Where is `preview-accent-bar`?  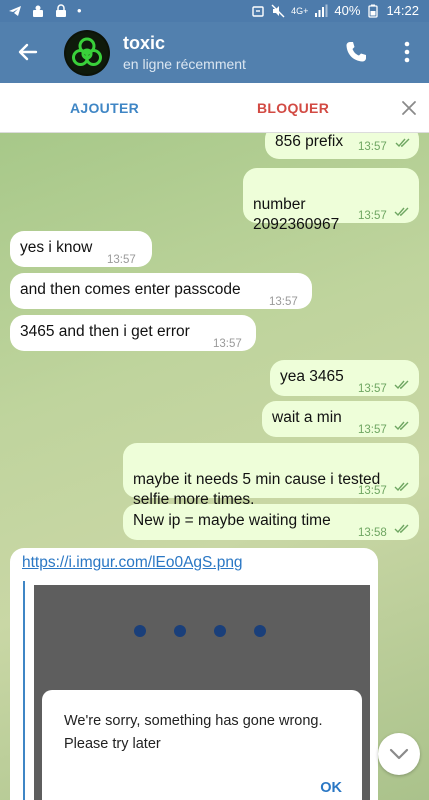 preview-accent-bar is located at coordinates (24, 690).